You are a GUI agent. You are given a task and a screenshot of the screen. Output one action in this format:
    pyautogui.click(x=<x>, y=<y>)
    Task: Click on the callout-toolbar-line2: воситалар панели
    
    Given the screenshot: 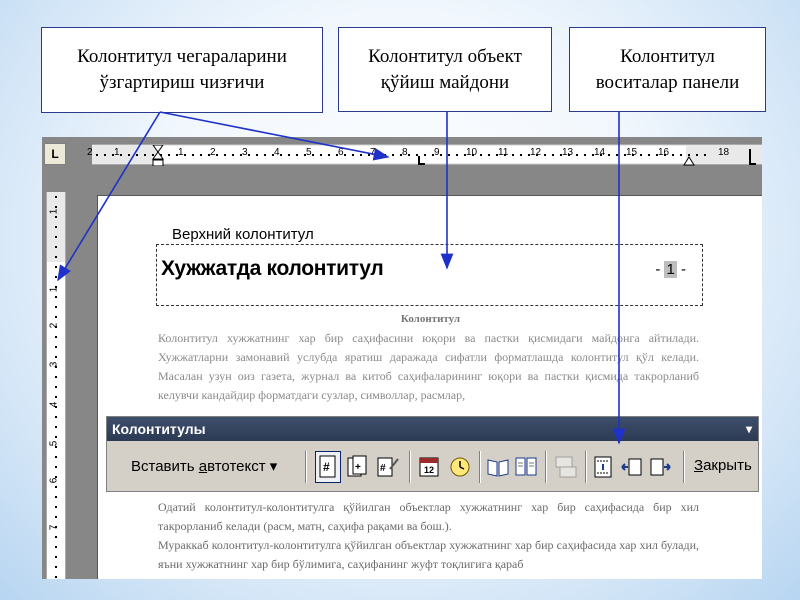 What is the action you would take?
    pyautogui.click(x=667, y=82)
    